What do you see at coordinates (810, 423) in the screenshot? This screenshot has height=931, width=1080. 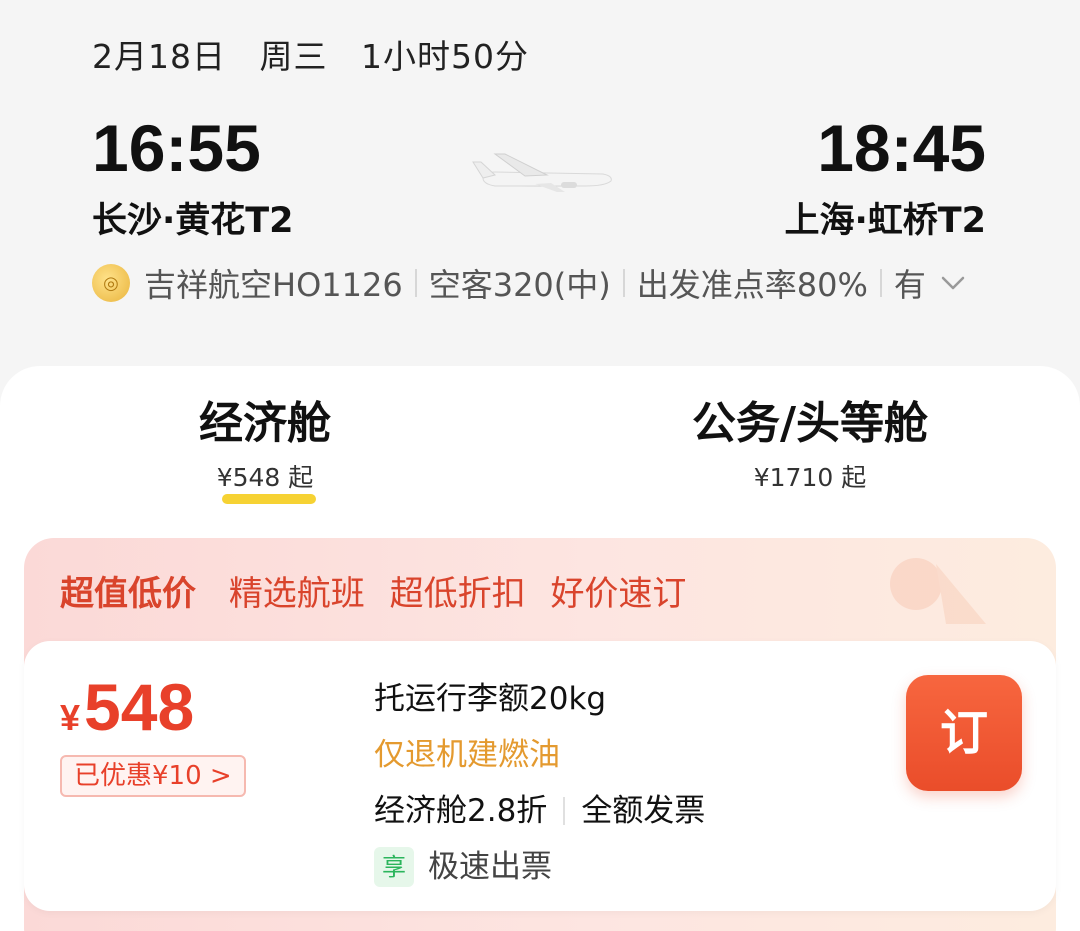 I see `tab-business-title: 公务/头等舱` at bounding box center [810, 423].